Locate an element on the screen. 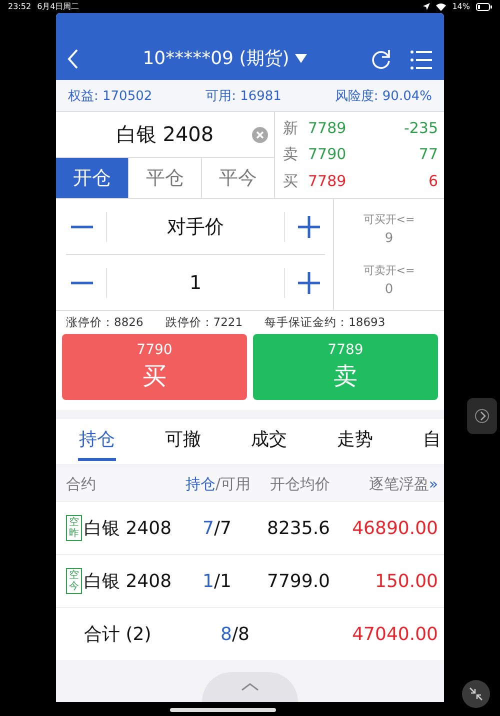 The height and width of the screenshot is (716, 500). account-stat: 风险度: 90.04% is located at coordinates (383, 96).